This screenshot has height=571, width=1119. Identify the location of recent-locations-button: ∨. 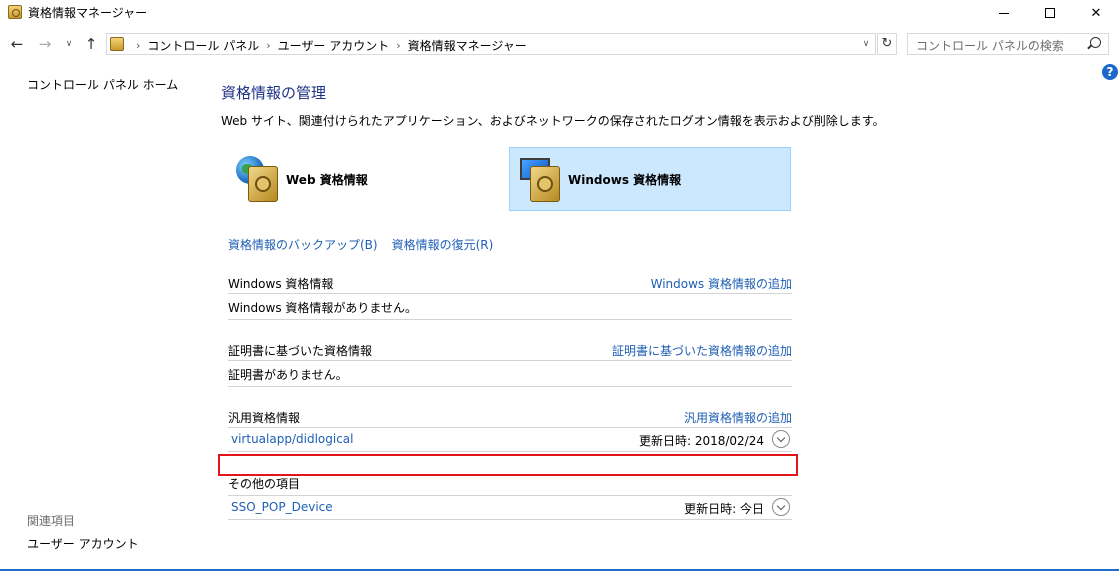
(69, 44).